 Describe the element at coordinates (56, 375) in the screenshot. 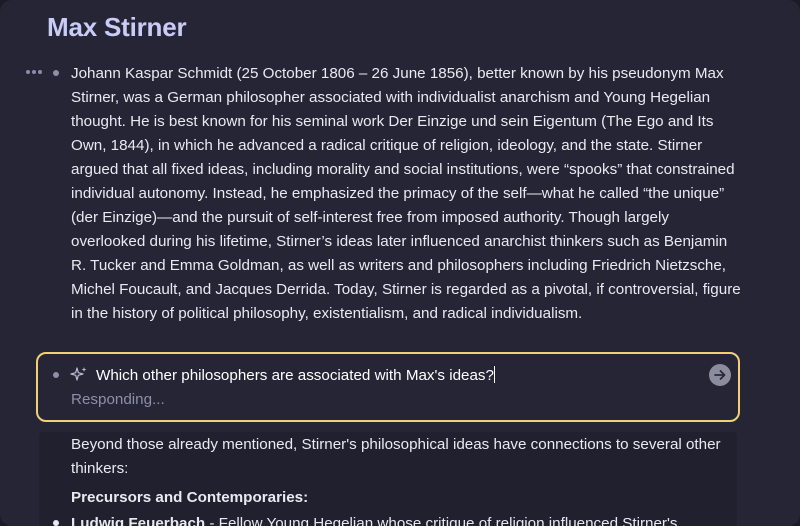

I see `prompt-bullet` at that location.